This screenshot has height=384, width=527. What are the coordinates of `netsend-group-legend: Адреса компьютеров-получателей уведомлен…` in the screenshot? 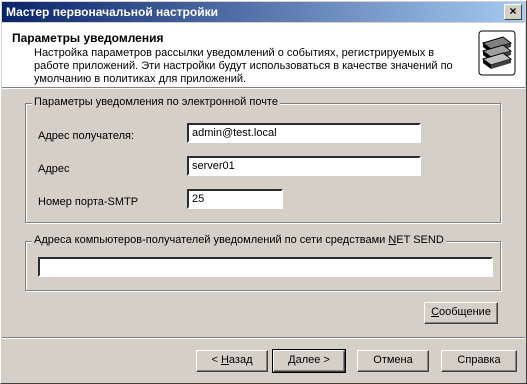 It's located at (239, 240).